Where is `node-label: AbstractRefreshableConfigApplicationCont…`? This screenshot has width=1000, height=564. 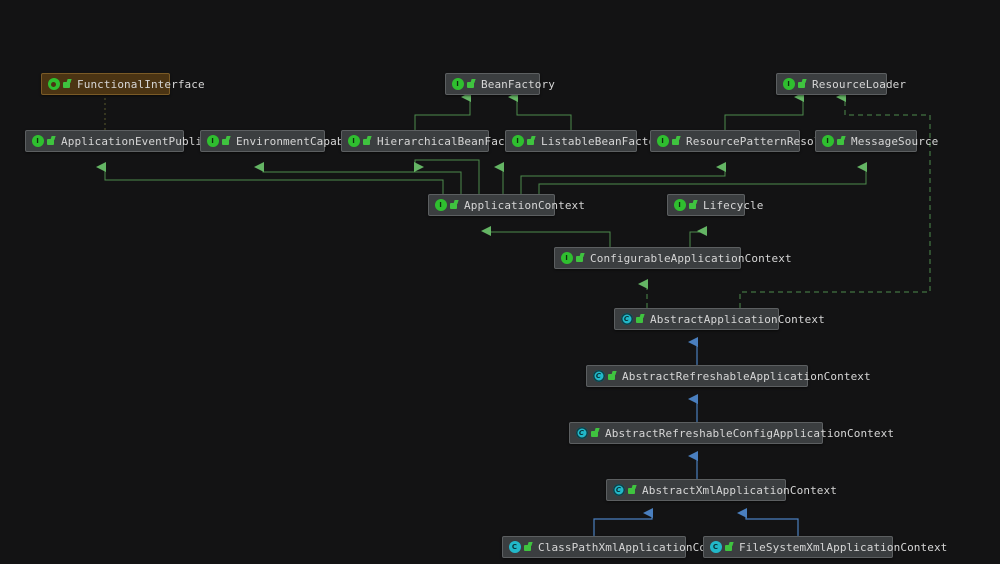
node-label: AbstractRefreshableConfigApplicationCont… is located at coordinates (750, 433).